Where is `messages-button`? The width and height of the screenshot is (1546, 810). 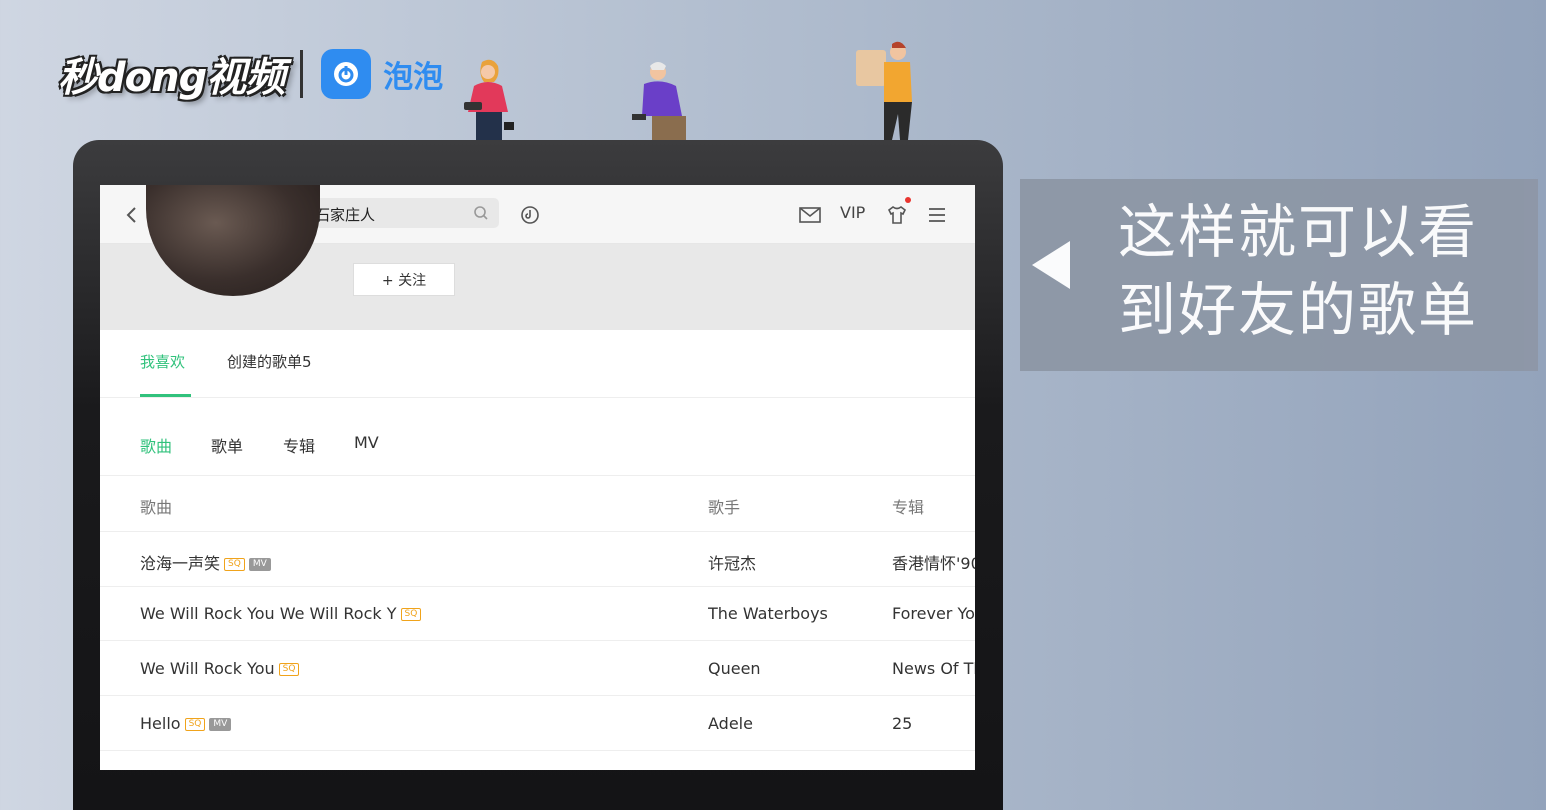
messages-button is located at coordinates (810, 215).